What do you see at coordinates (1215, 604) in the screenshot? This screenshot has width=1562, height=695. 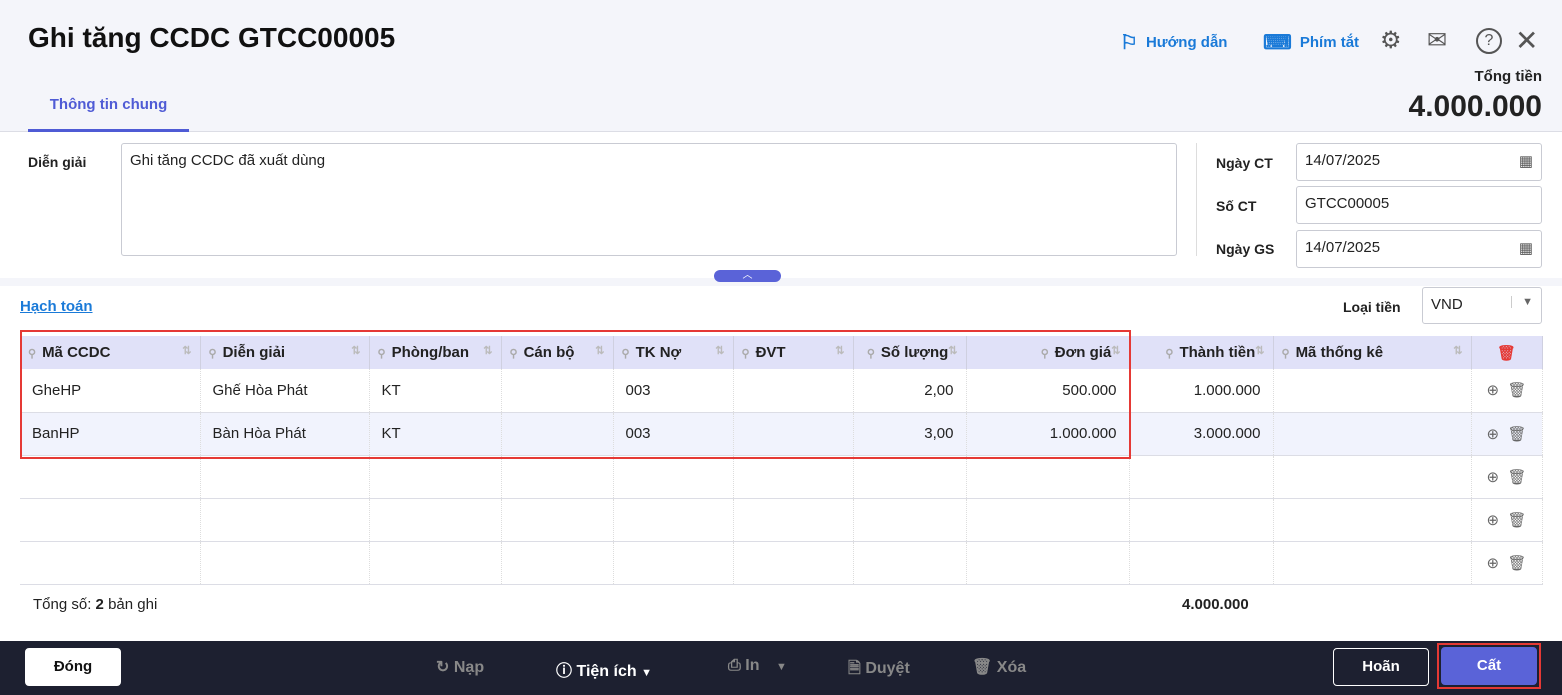 I see `footer-total: 4.000.000` at bounding box center [1215, 604].